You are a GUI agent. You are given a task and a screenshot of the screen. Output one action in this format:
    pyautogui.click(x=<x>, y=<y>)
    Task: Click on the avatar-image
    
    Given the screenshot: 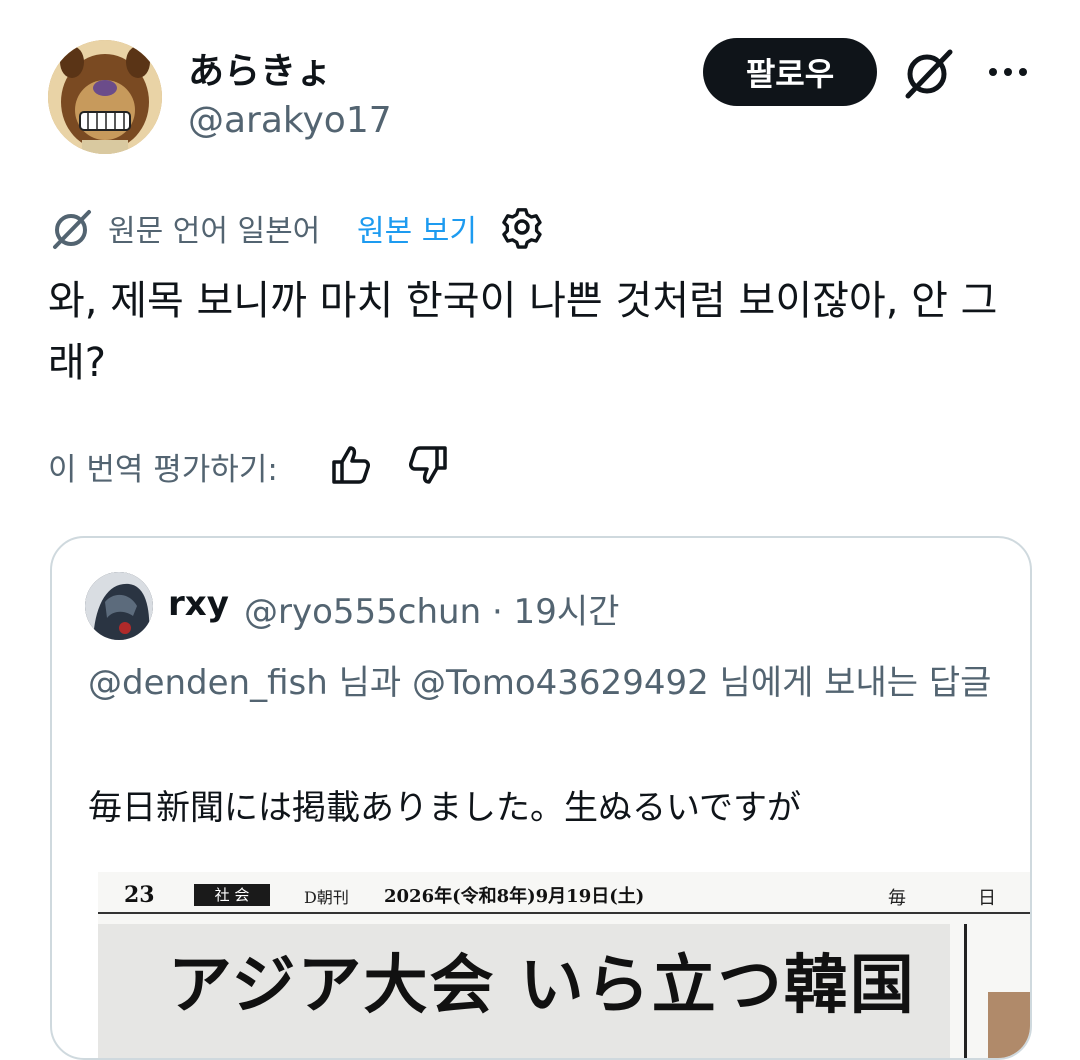 What is the action you would take?
    pyautogui.click(x=105, y=97)
    